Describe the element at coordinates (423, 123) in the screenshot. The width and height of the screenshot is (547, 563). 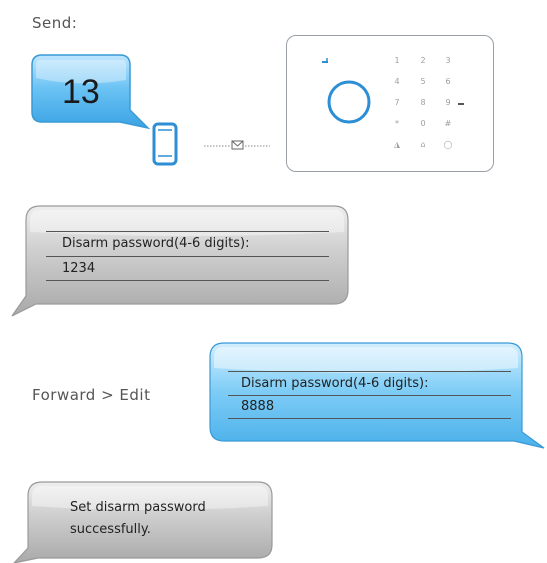
I see `panel-key: 0` at that location.